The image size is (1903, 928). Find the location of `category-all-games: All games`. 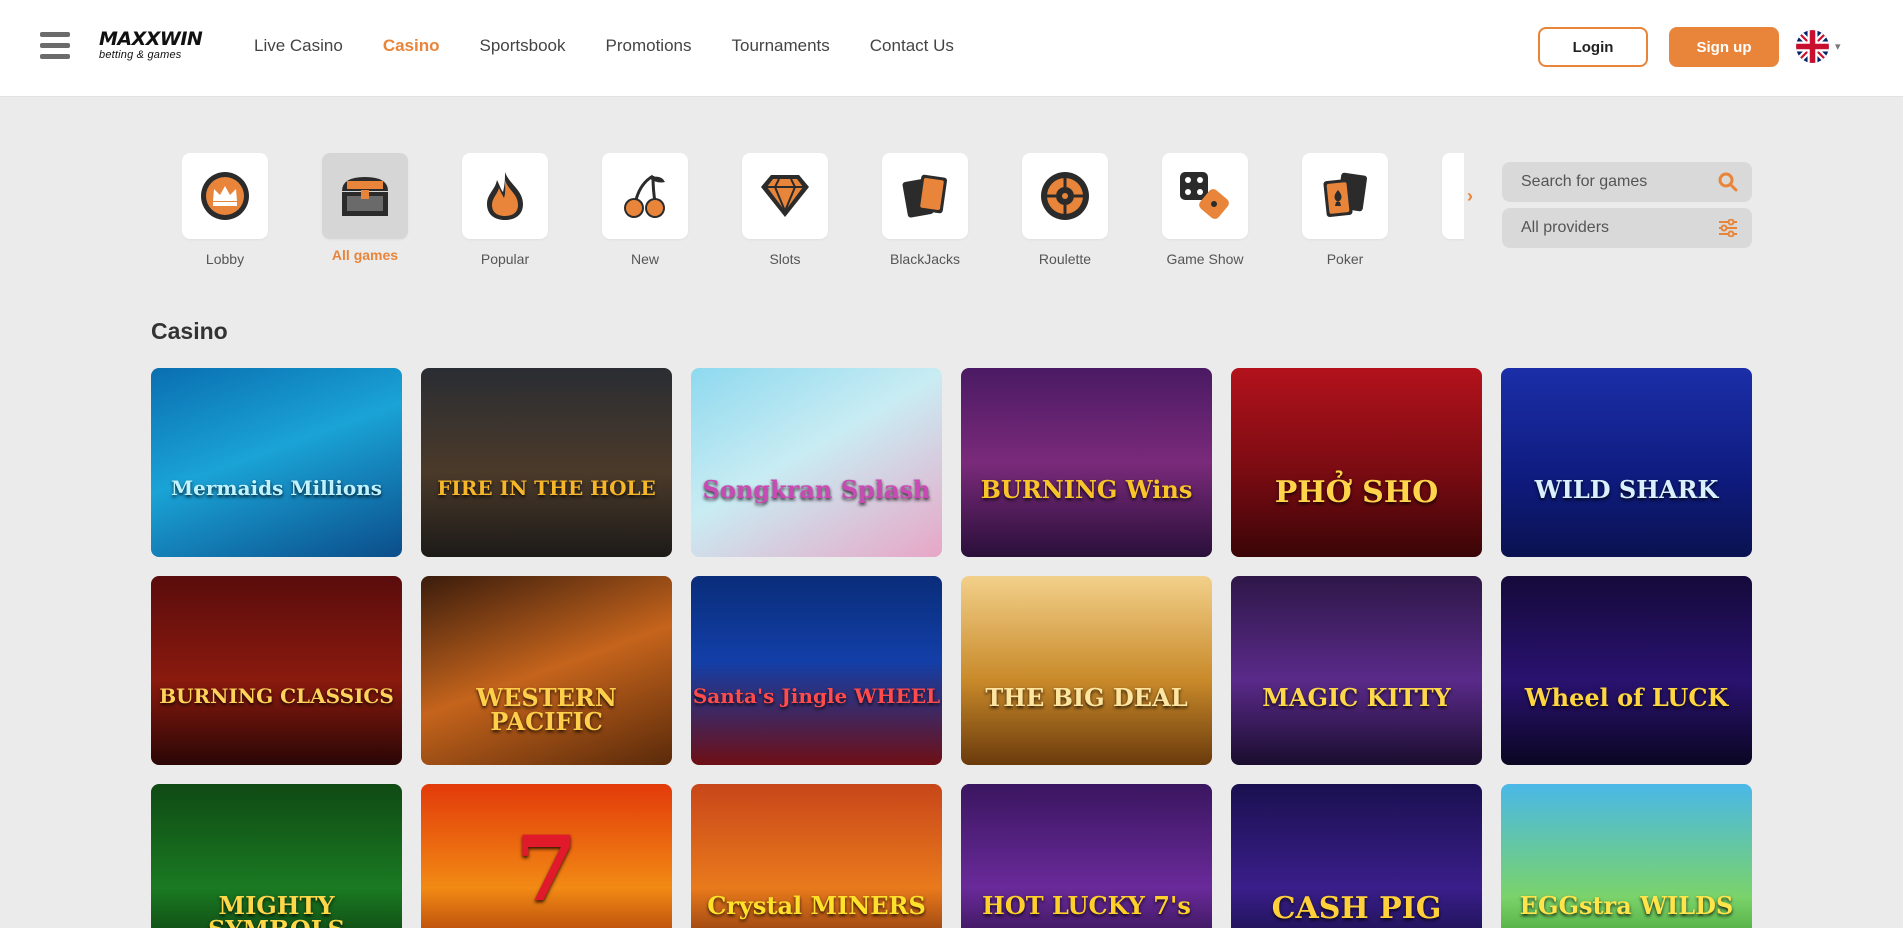

category-all-games: All games is located at coordinates (365, 208).